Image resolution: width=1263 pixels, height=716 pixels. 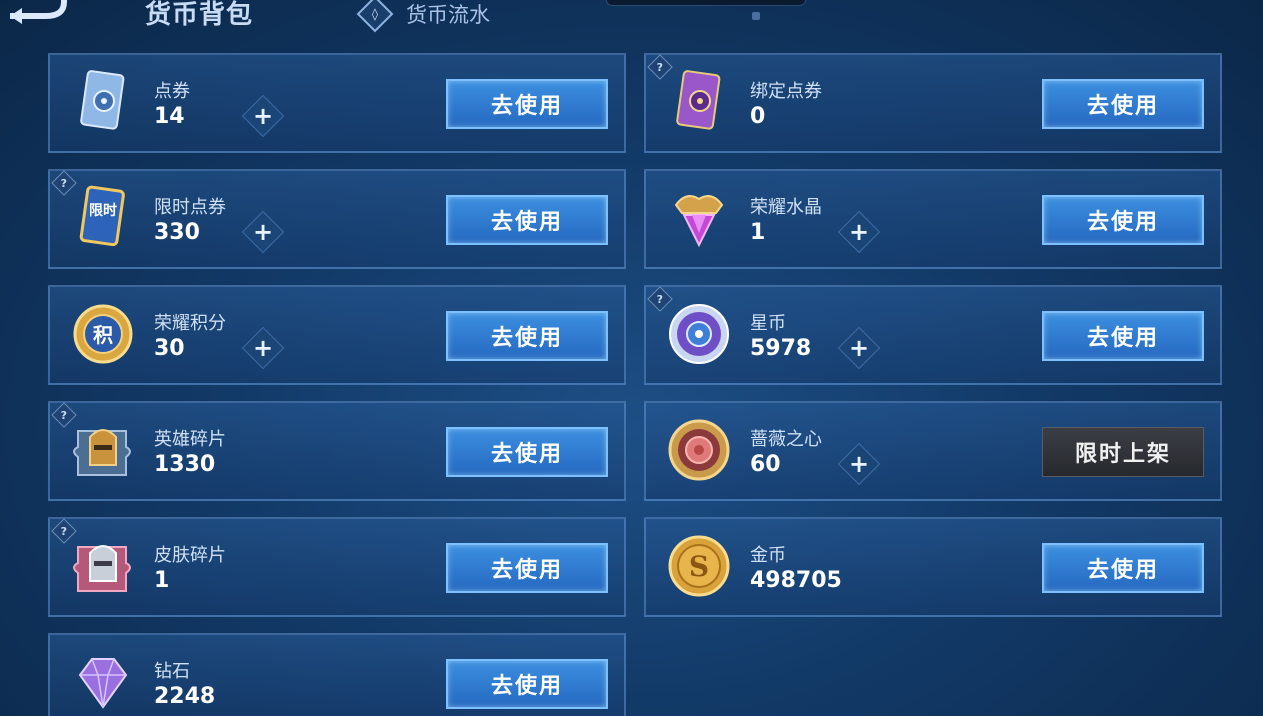 What do you see at coordinates (190, 439) in the screenshot?
I see `currency-name: 英雄碎片` at bounding box center [190, 439].